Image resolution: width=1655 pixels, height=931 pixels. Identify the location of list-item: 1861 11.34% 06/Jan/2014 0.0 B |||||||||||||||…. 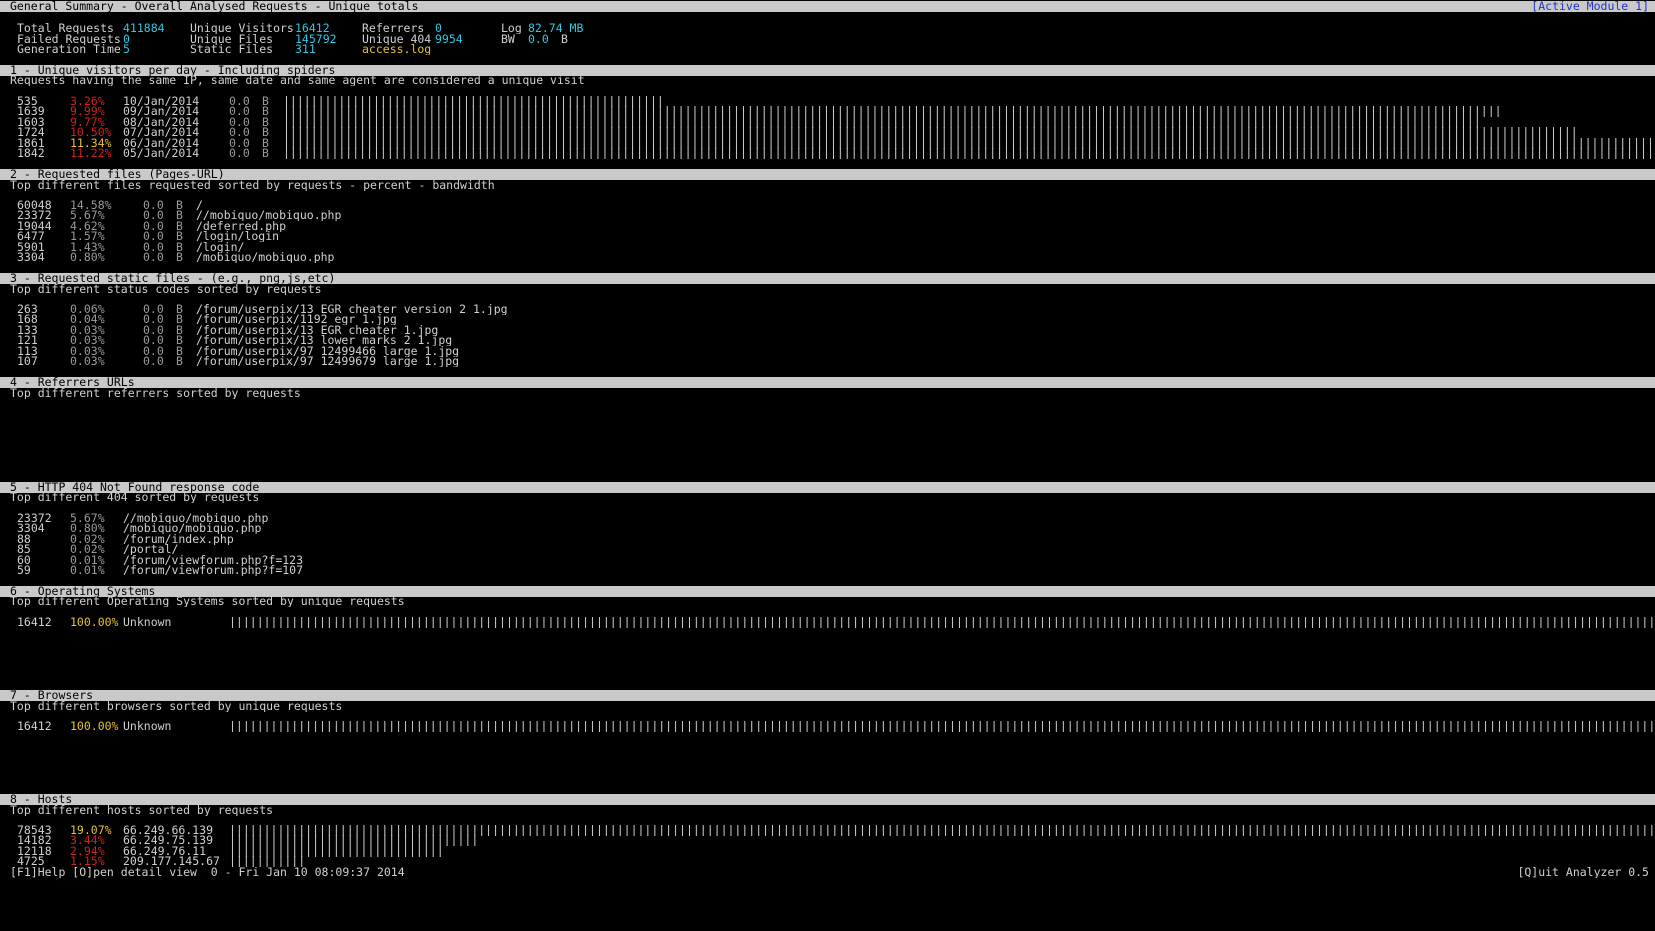
(827, 143).